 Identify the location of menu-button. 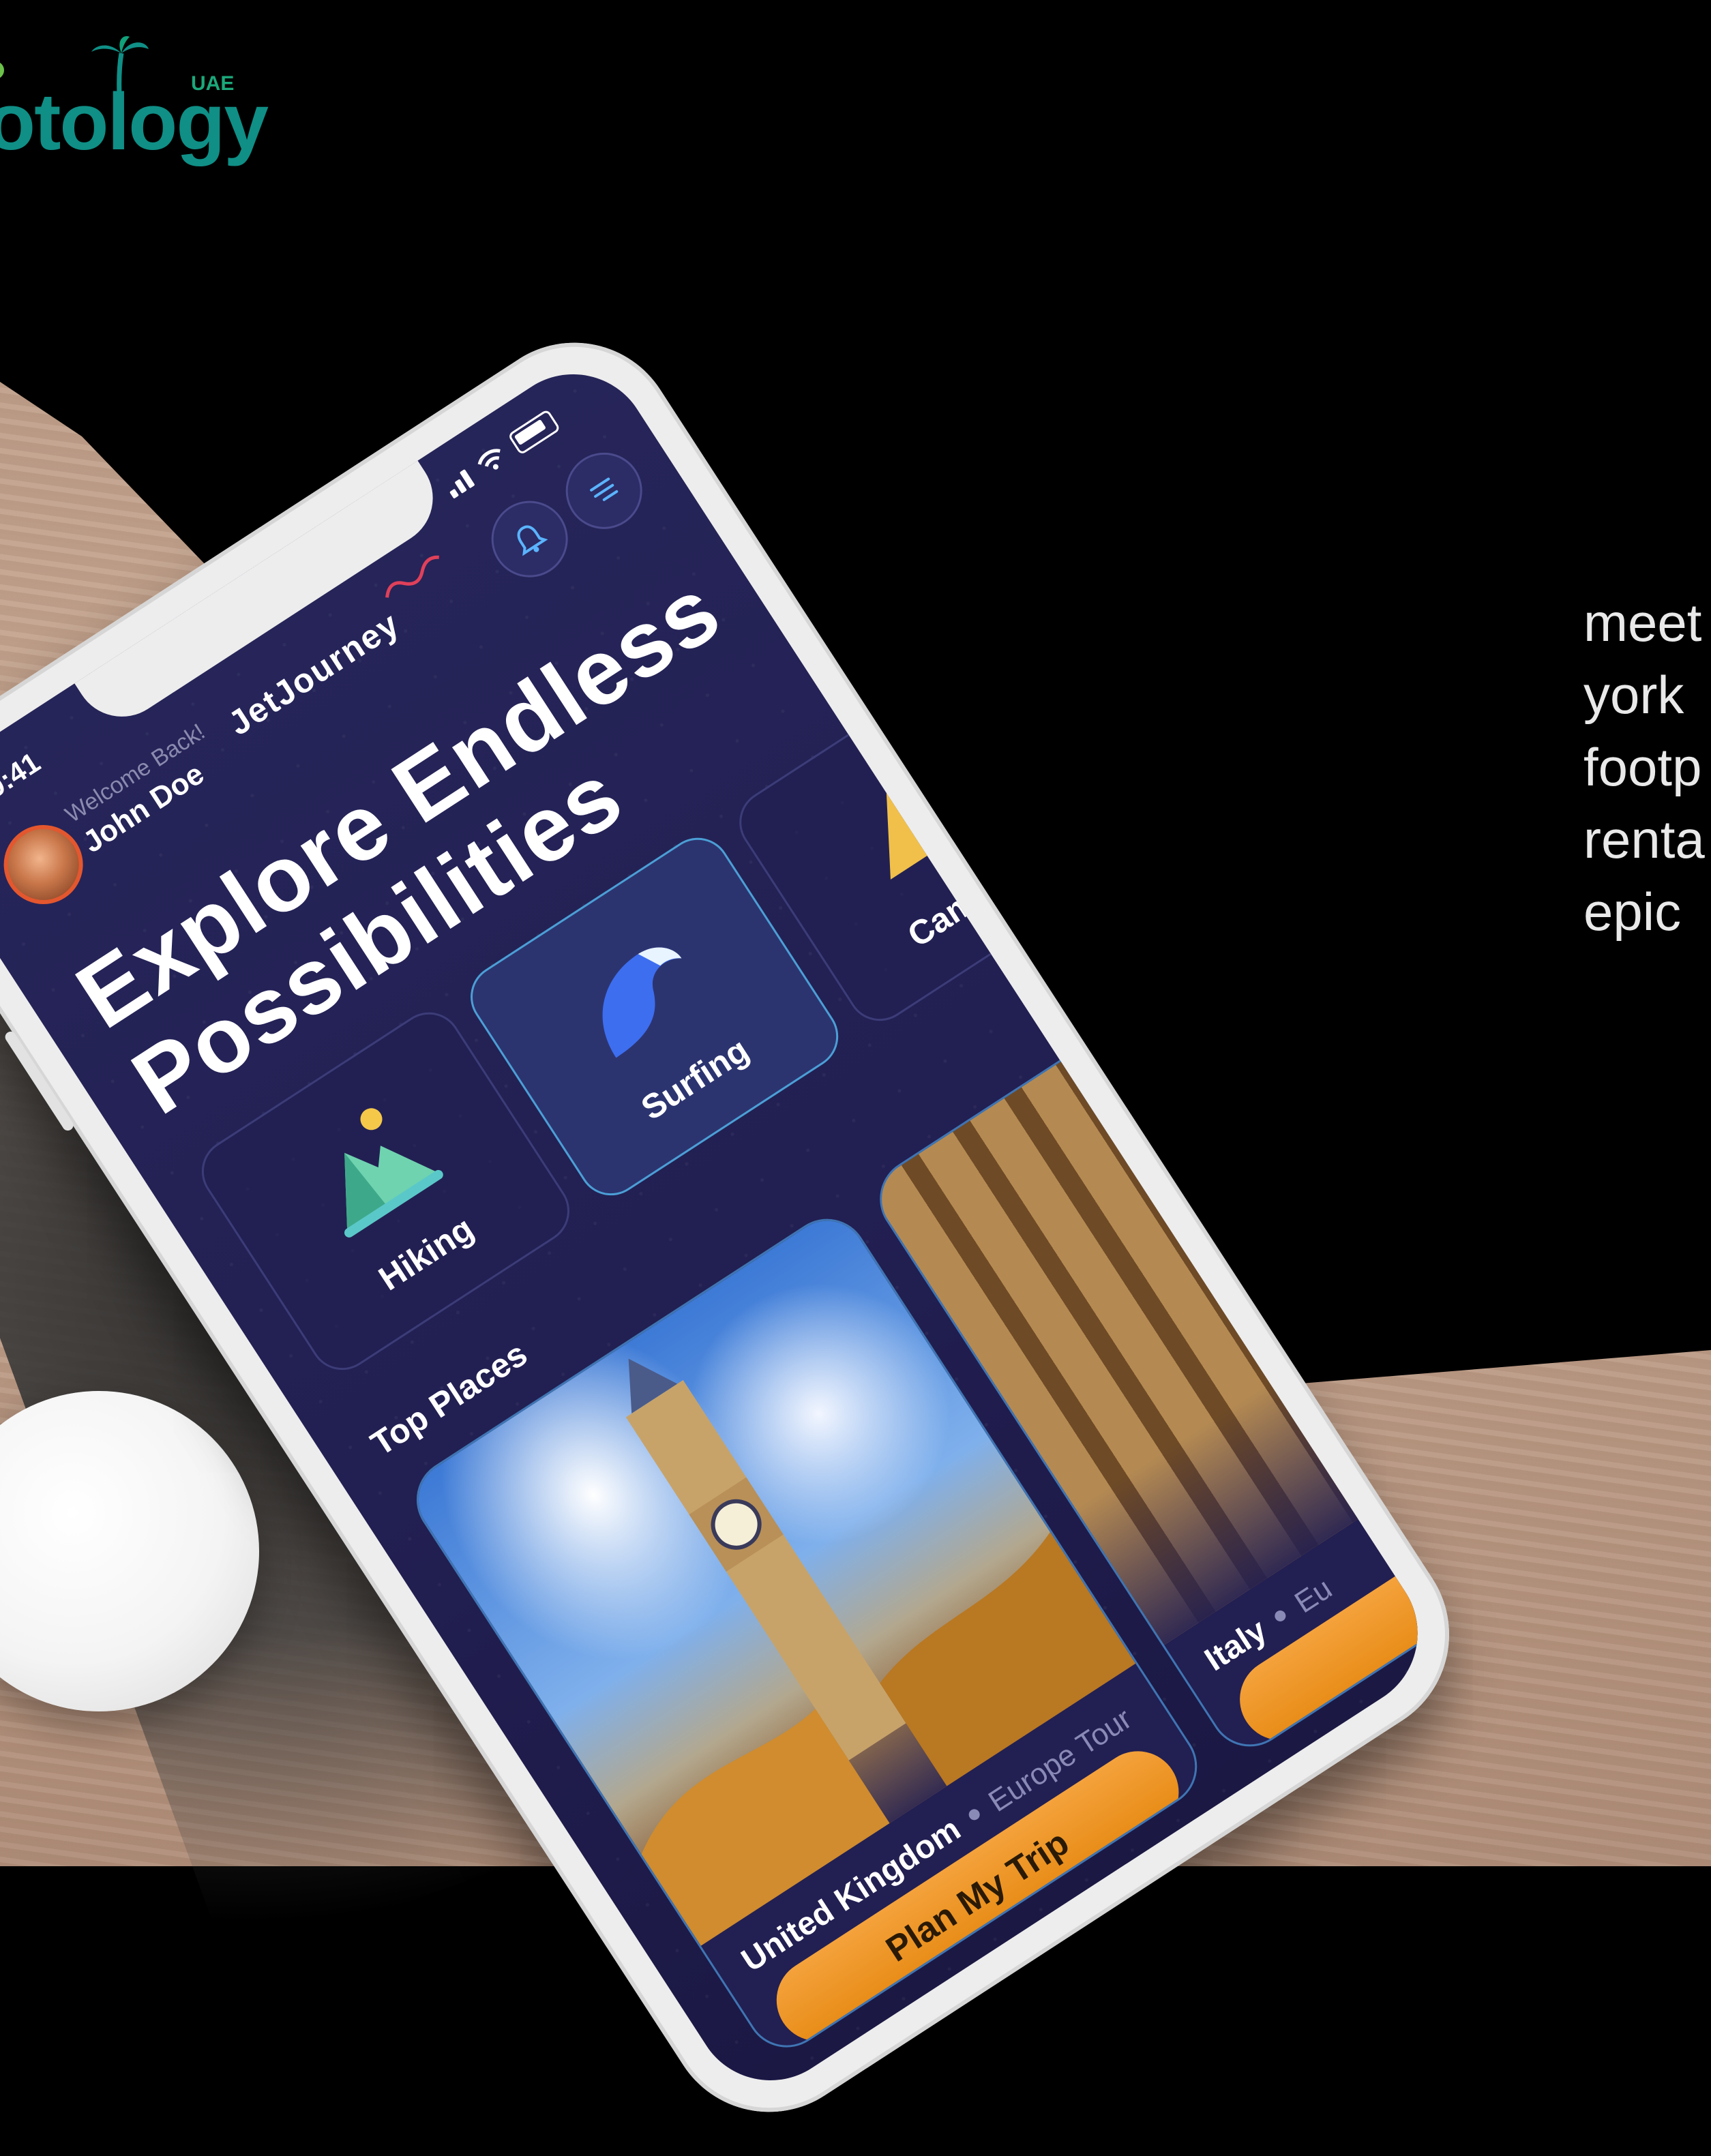
(604, 491).